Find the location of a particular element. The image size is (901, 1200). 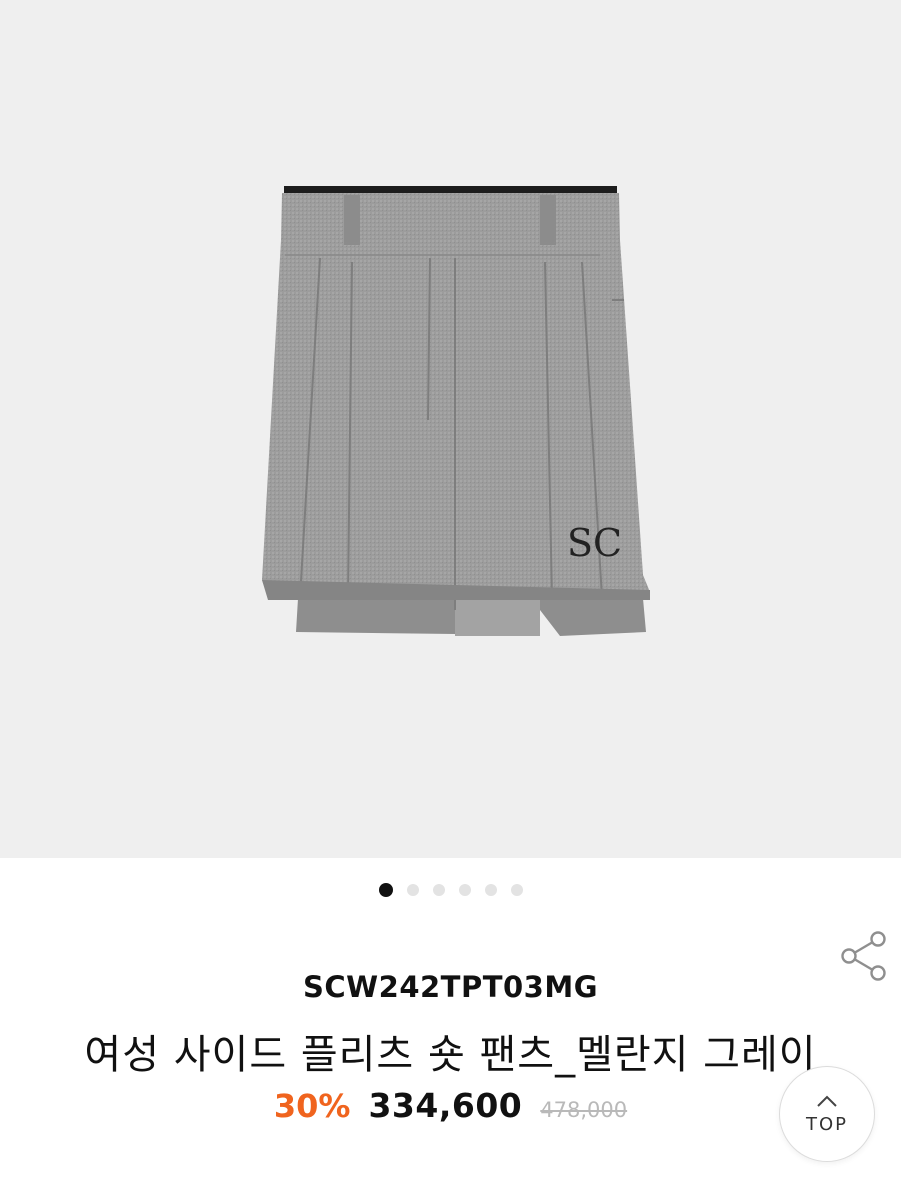

chevron-up-icon is located at coordinates (827, 1101).